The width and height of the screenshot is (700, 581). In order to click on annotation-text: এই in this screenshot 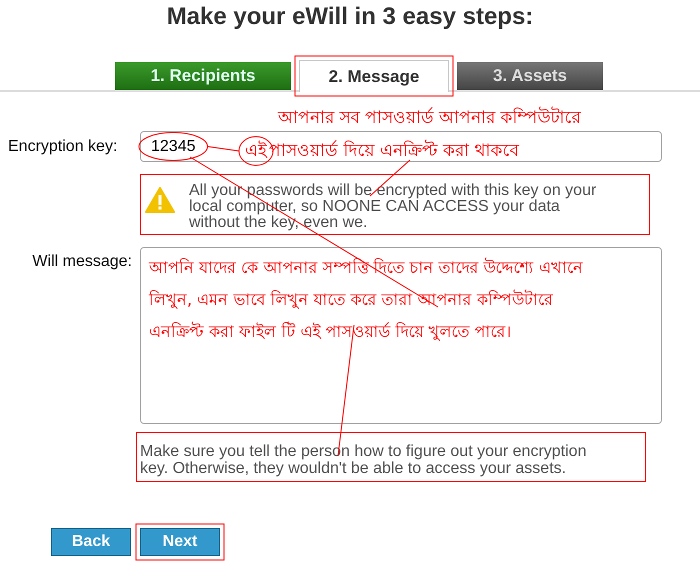, I will do `click(256, 151)`.